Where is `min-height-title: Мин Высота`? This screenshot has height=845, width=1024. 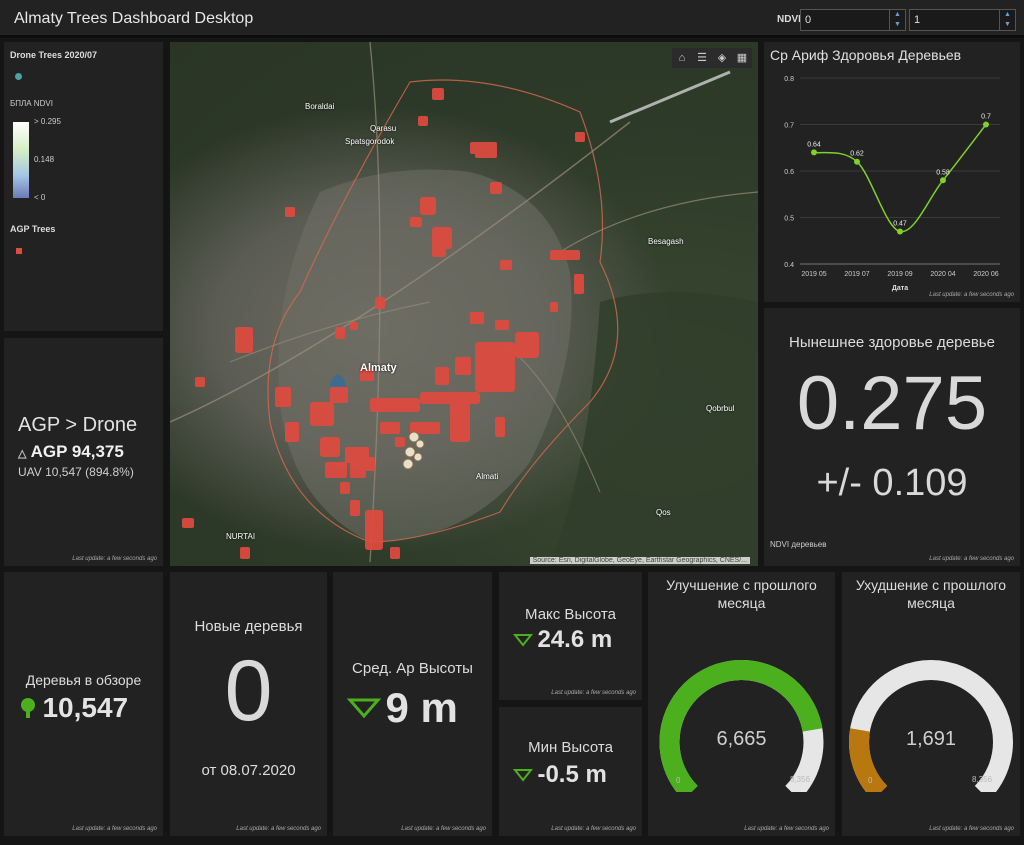 min-height-title: Мин Высота is located at coordinates (570, 747).